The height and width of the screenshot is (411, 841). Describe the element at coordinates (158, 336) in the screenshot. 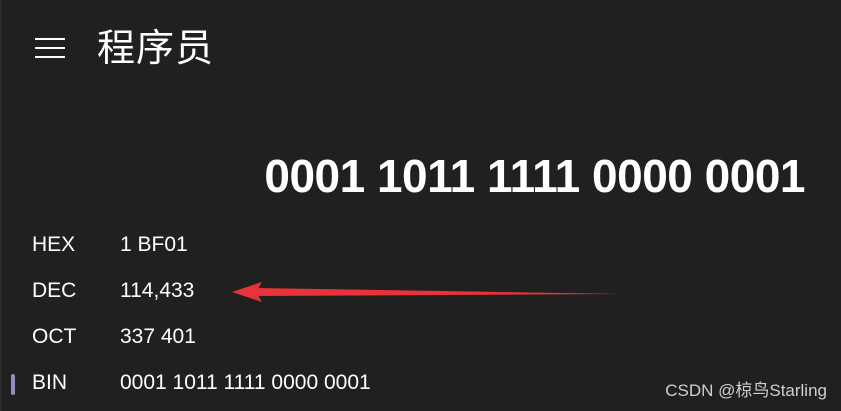

I see `radix-value-oct: 337 401` at that location.